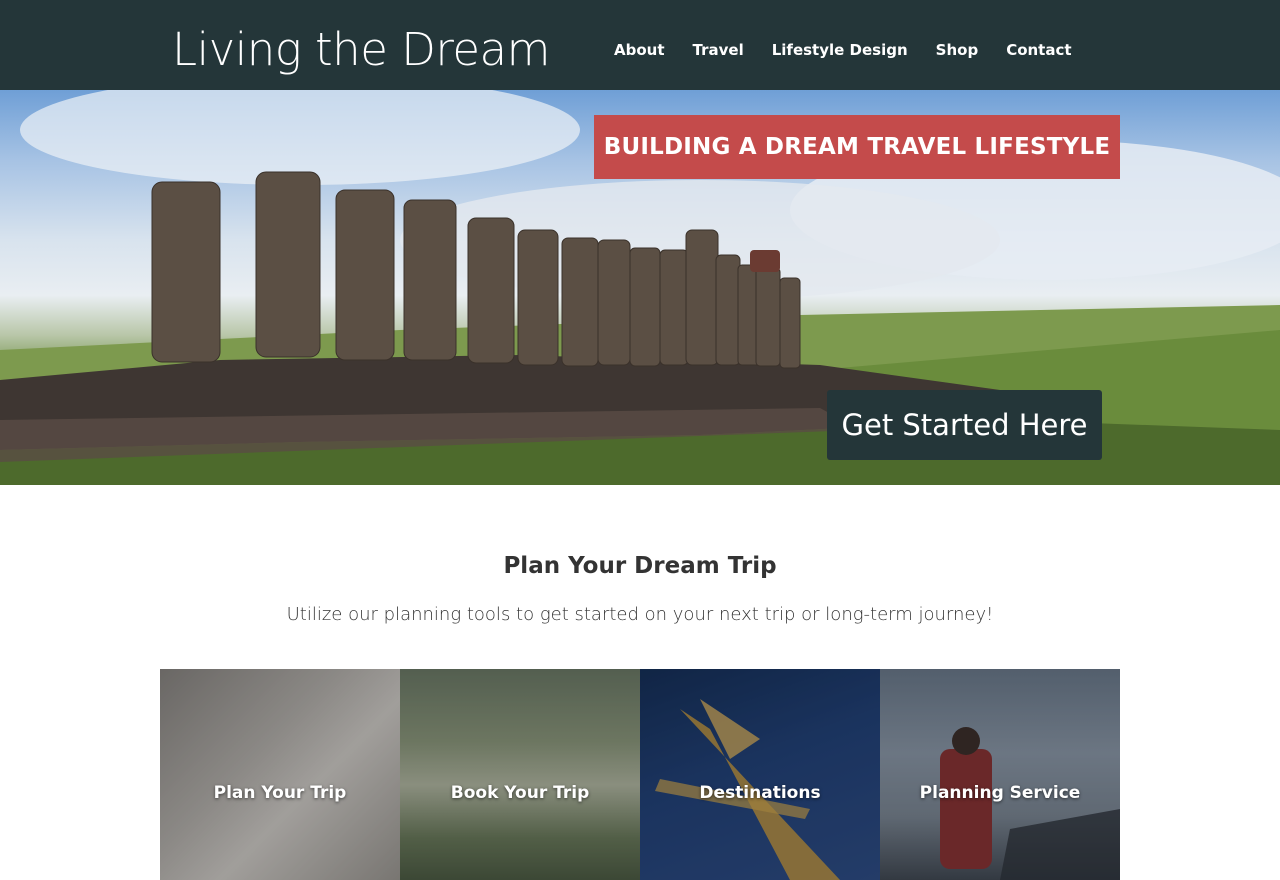 Image resolution: width=1280 pixels, height=880 pixels. I want to click on card-destinations: Destinations, so click(760, 774).